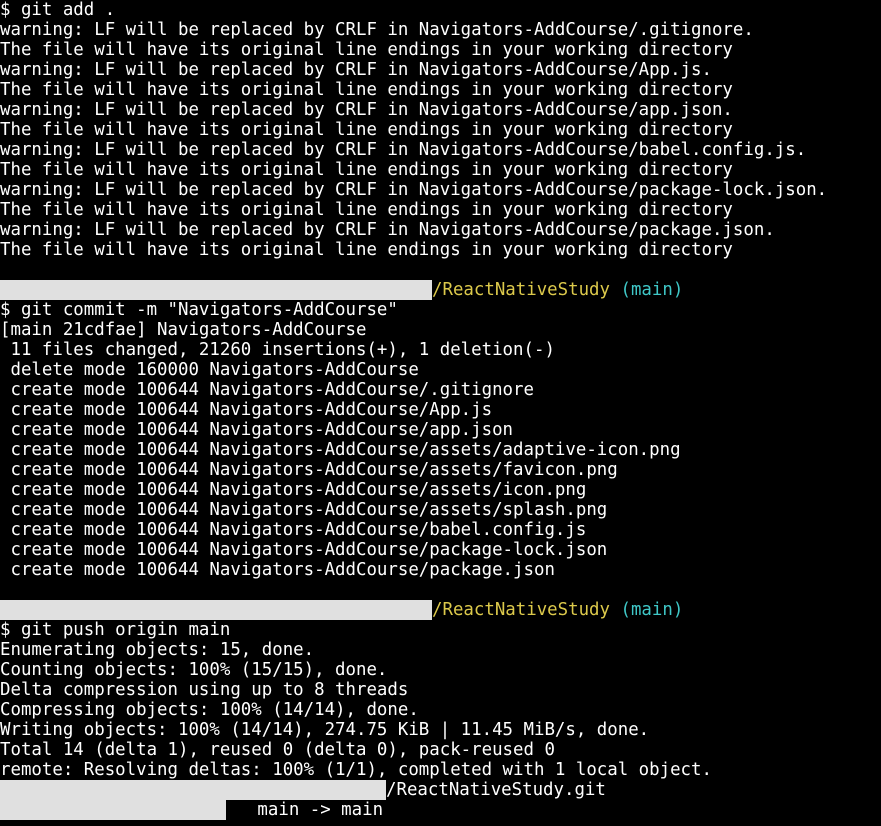 This screenshot has height=826, width=881. What do you see at coordinates (440, 810) in the screenshot?
I see `ref-update-line: main -> main` at bounding box center [440, 810].